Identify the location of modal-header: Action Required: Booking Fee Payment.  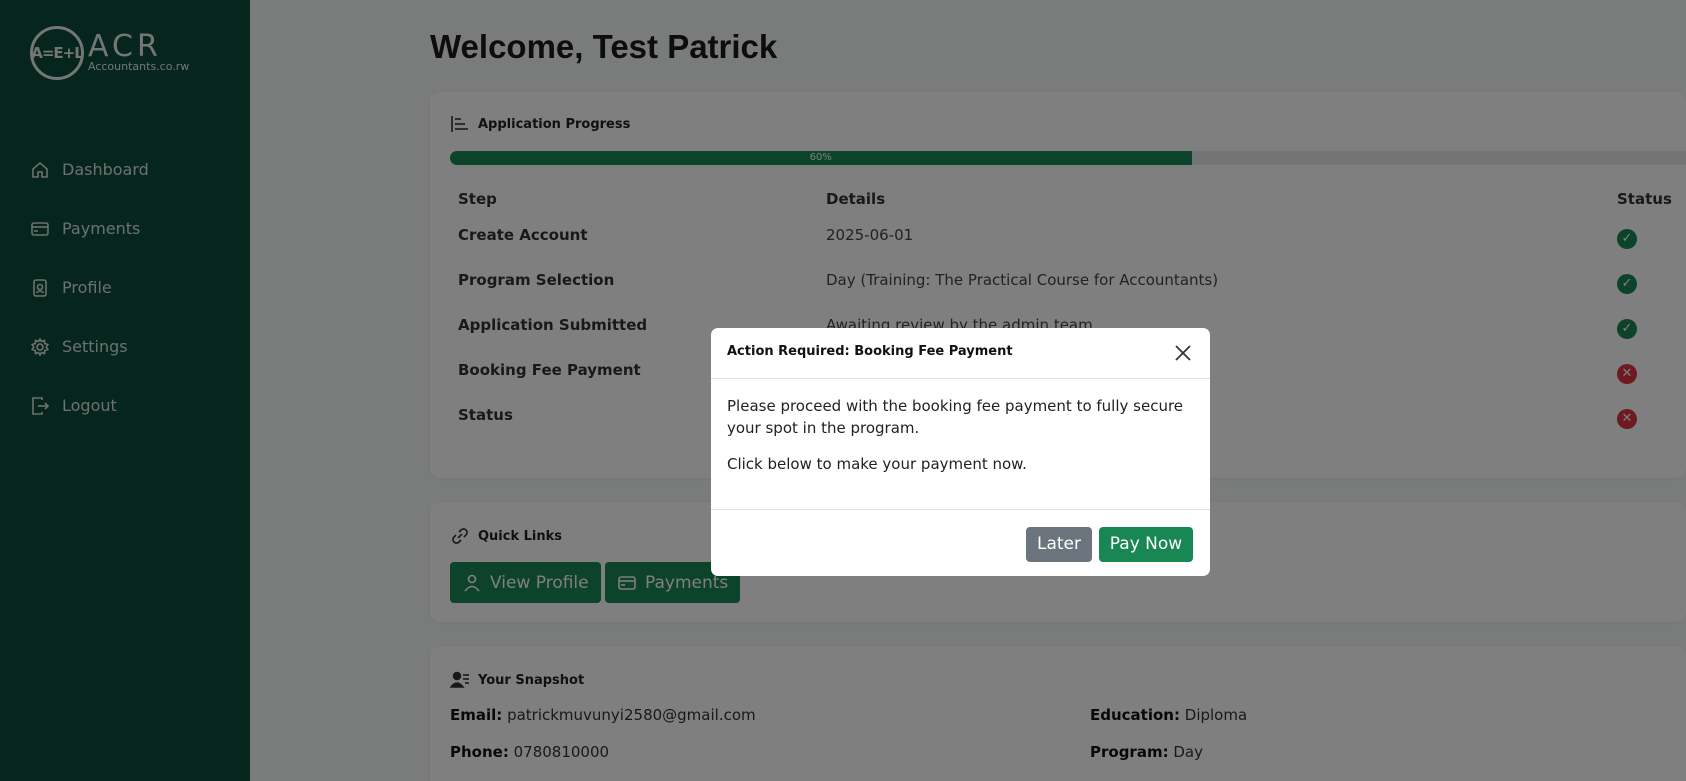
(960, 353).